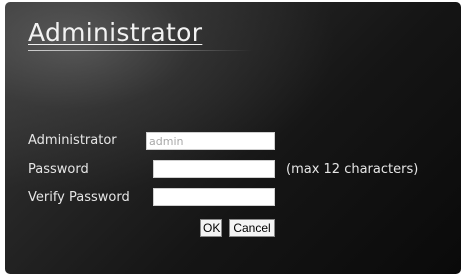 The height and width of the screenshot is (279, 466). Describe the element at coordinates (214, 169) in the screenshot. I see `password-field` at that location.